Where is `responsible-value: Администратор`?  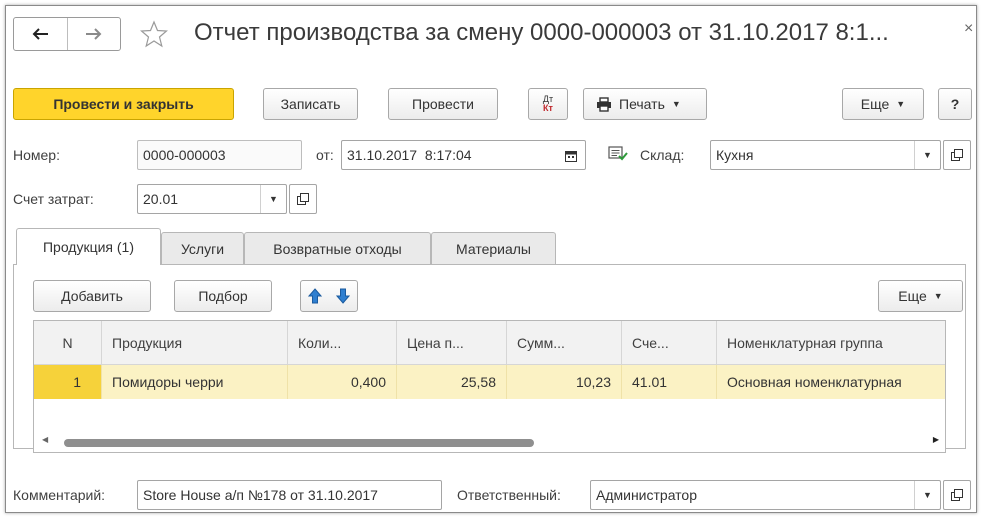 responsible-value: Администратор is located at coordinates (647, 495).